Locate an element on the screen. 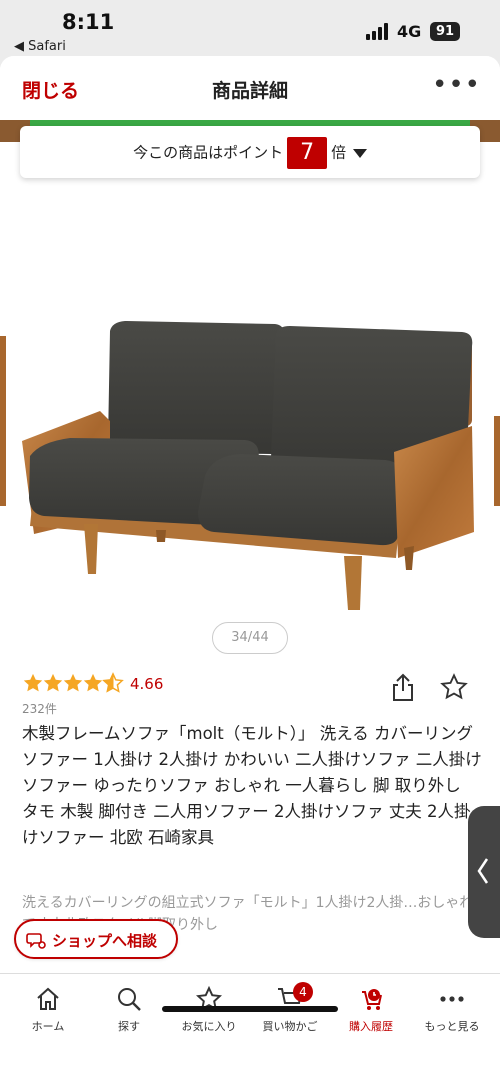 The image size is (500, 1080). tab-more: もっと見る is located at coordinates (452, 1010).